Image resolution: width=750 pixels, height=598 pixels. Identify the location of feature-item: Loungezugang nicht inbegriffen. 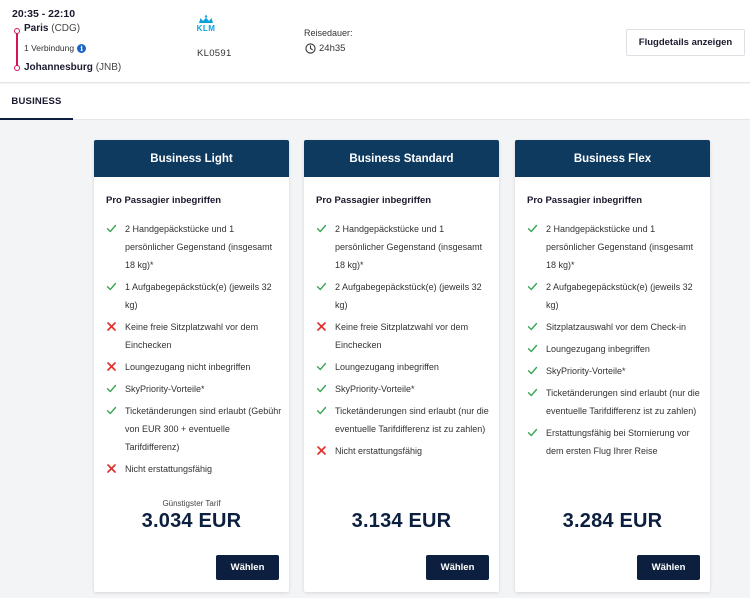
(195, 367).